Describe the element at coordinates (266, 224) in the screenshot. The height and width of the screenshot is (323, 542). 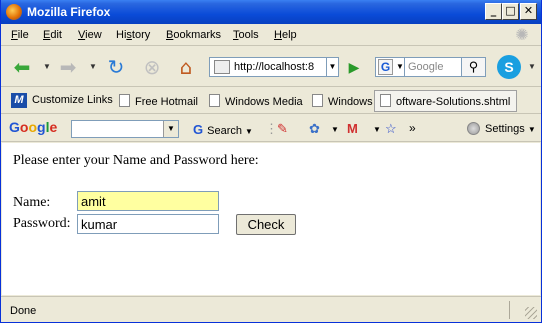
I see `check-button: Check` at that location.